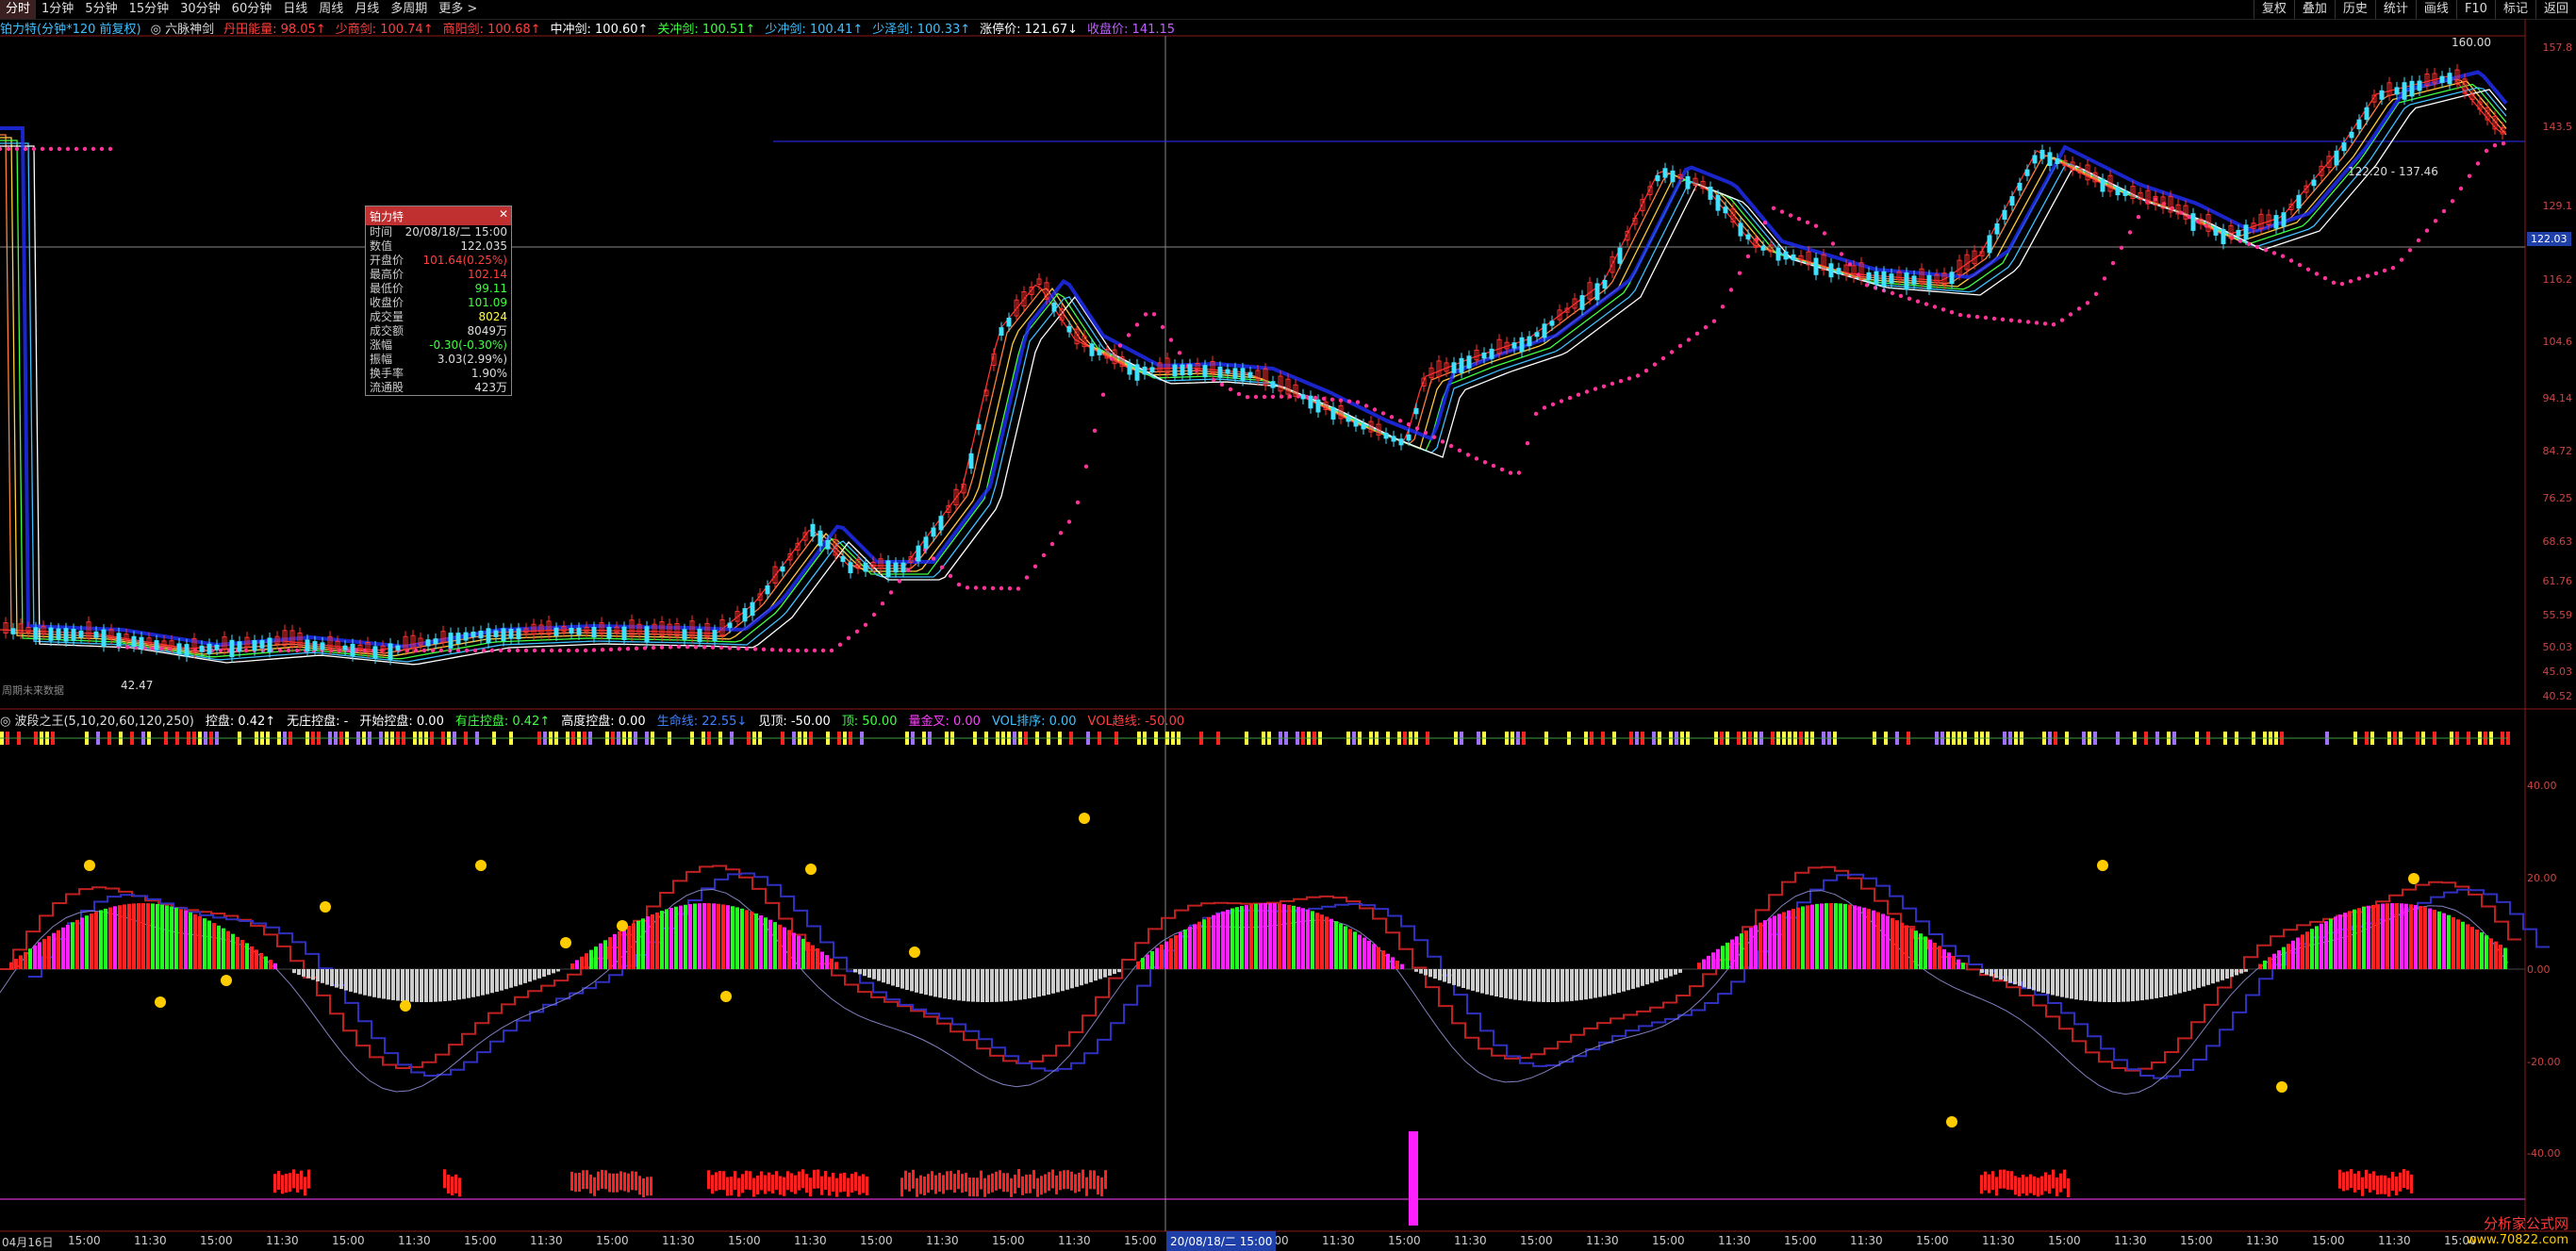 Image resolution: width=2576 pixels, height=1251 pixels. I want to click on tooltip-row: 最低价 99.11, so click(438, 289).